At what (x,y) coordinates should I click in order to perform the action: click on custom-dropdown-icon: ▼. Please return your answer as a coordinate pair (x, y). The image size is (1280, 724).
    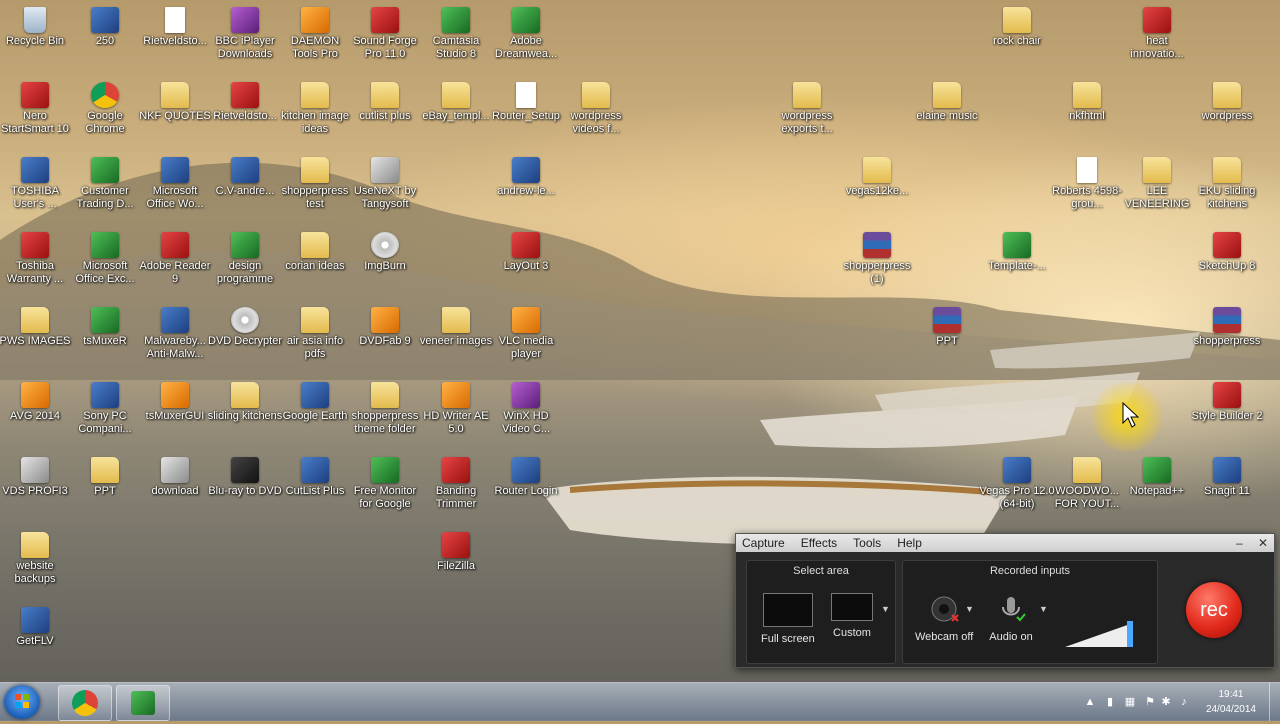
    Looking at the image, I should click on (885, 609).